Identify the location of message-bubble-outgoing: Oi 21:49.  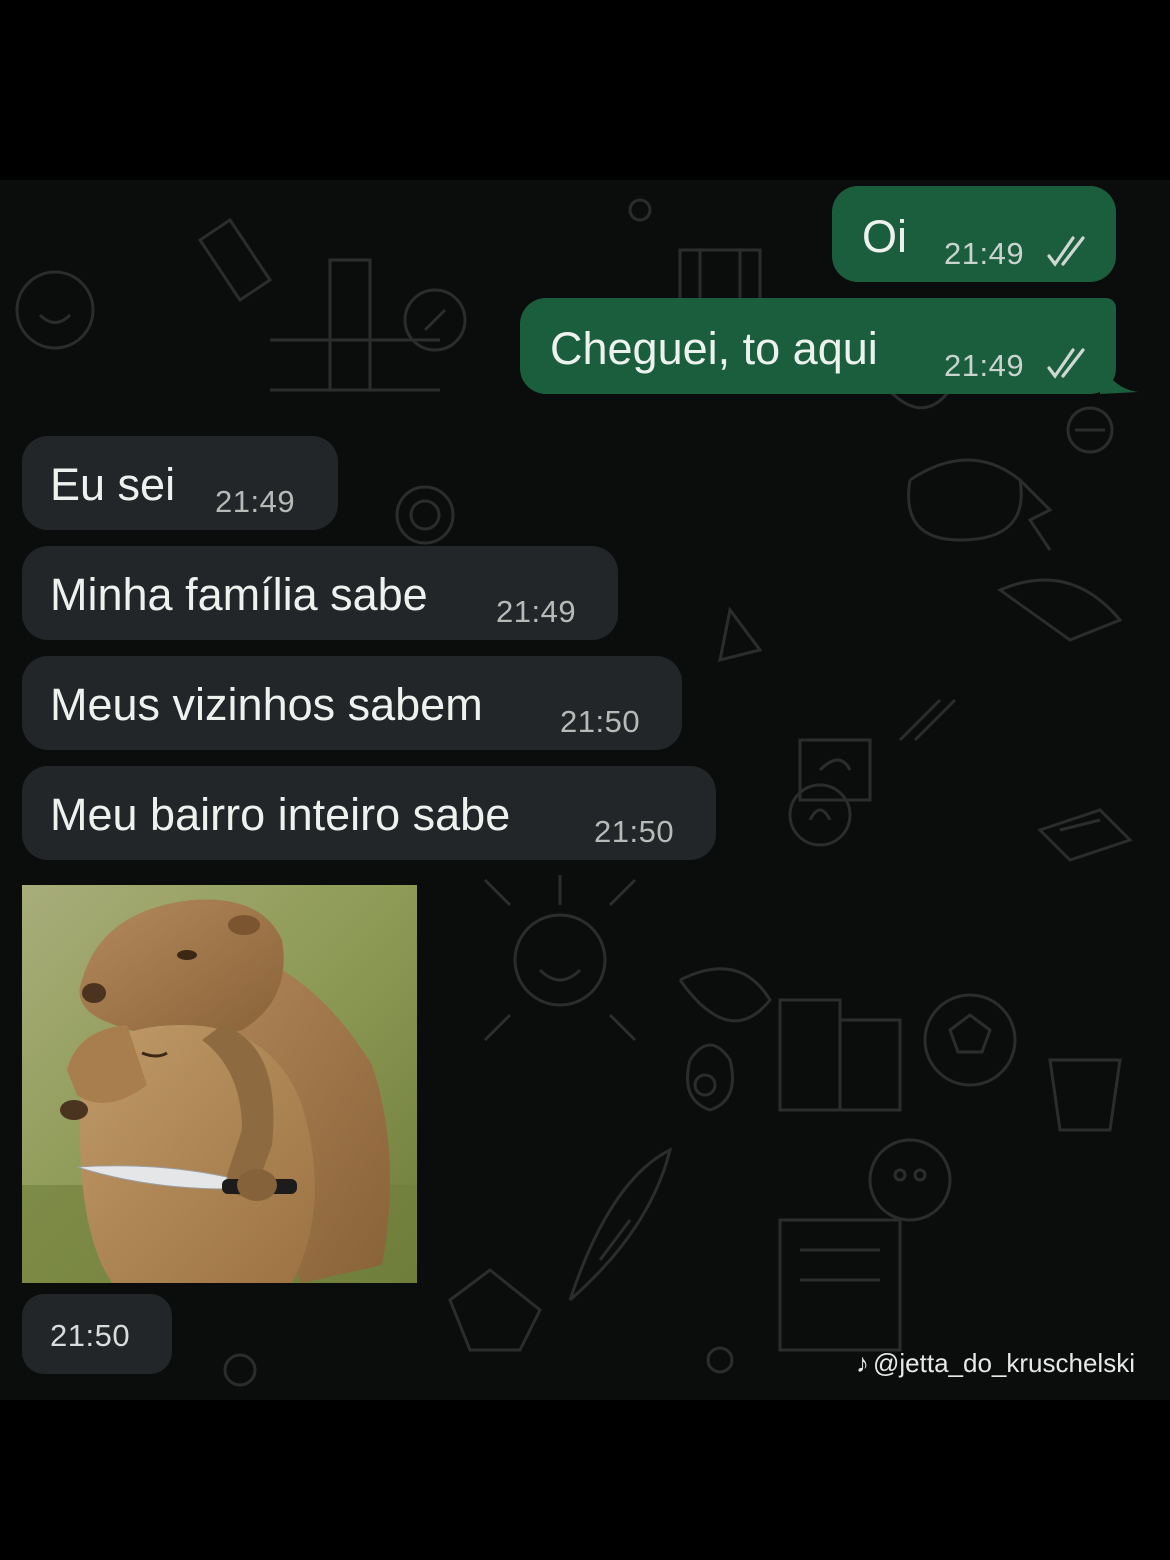
(974, 234).